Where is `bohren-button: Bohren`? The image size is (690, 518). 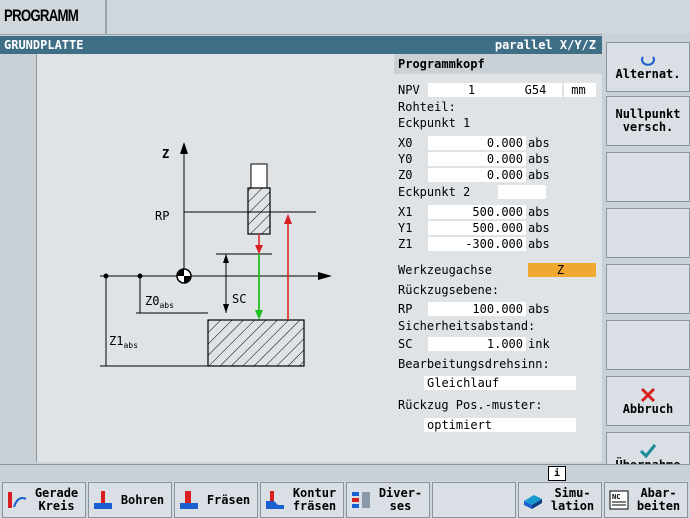
bohren-button: Bohren is located at coordinates (130, 500).